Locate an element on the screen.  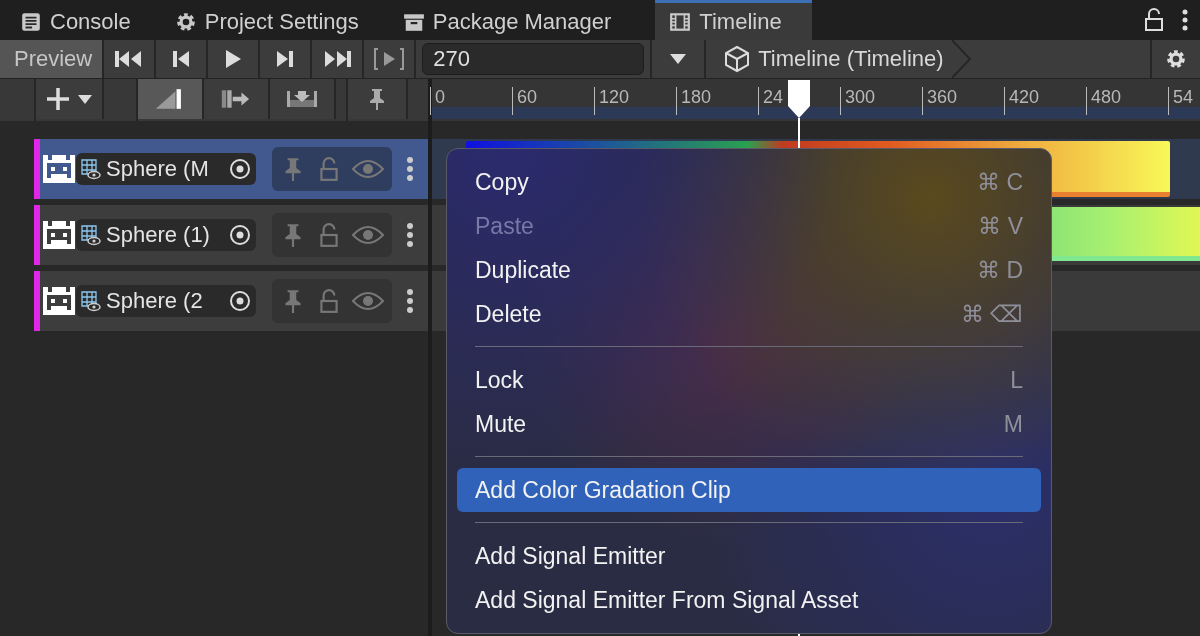
tab: Console is located at coordinates (78, 20).